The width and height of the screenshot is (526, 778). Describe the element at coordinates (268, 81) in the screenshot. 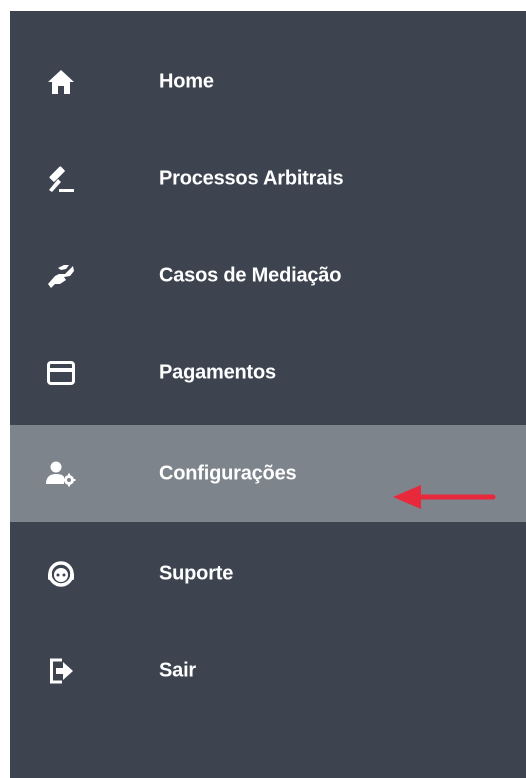

I see `sidebar-item-home: Home` at that location.